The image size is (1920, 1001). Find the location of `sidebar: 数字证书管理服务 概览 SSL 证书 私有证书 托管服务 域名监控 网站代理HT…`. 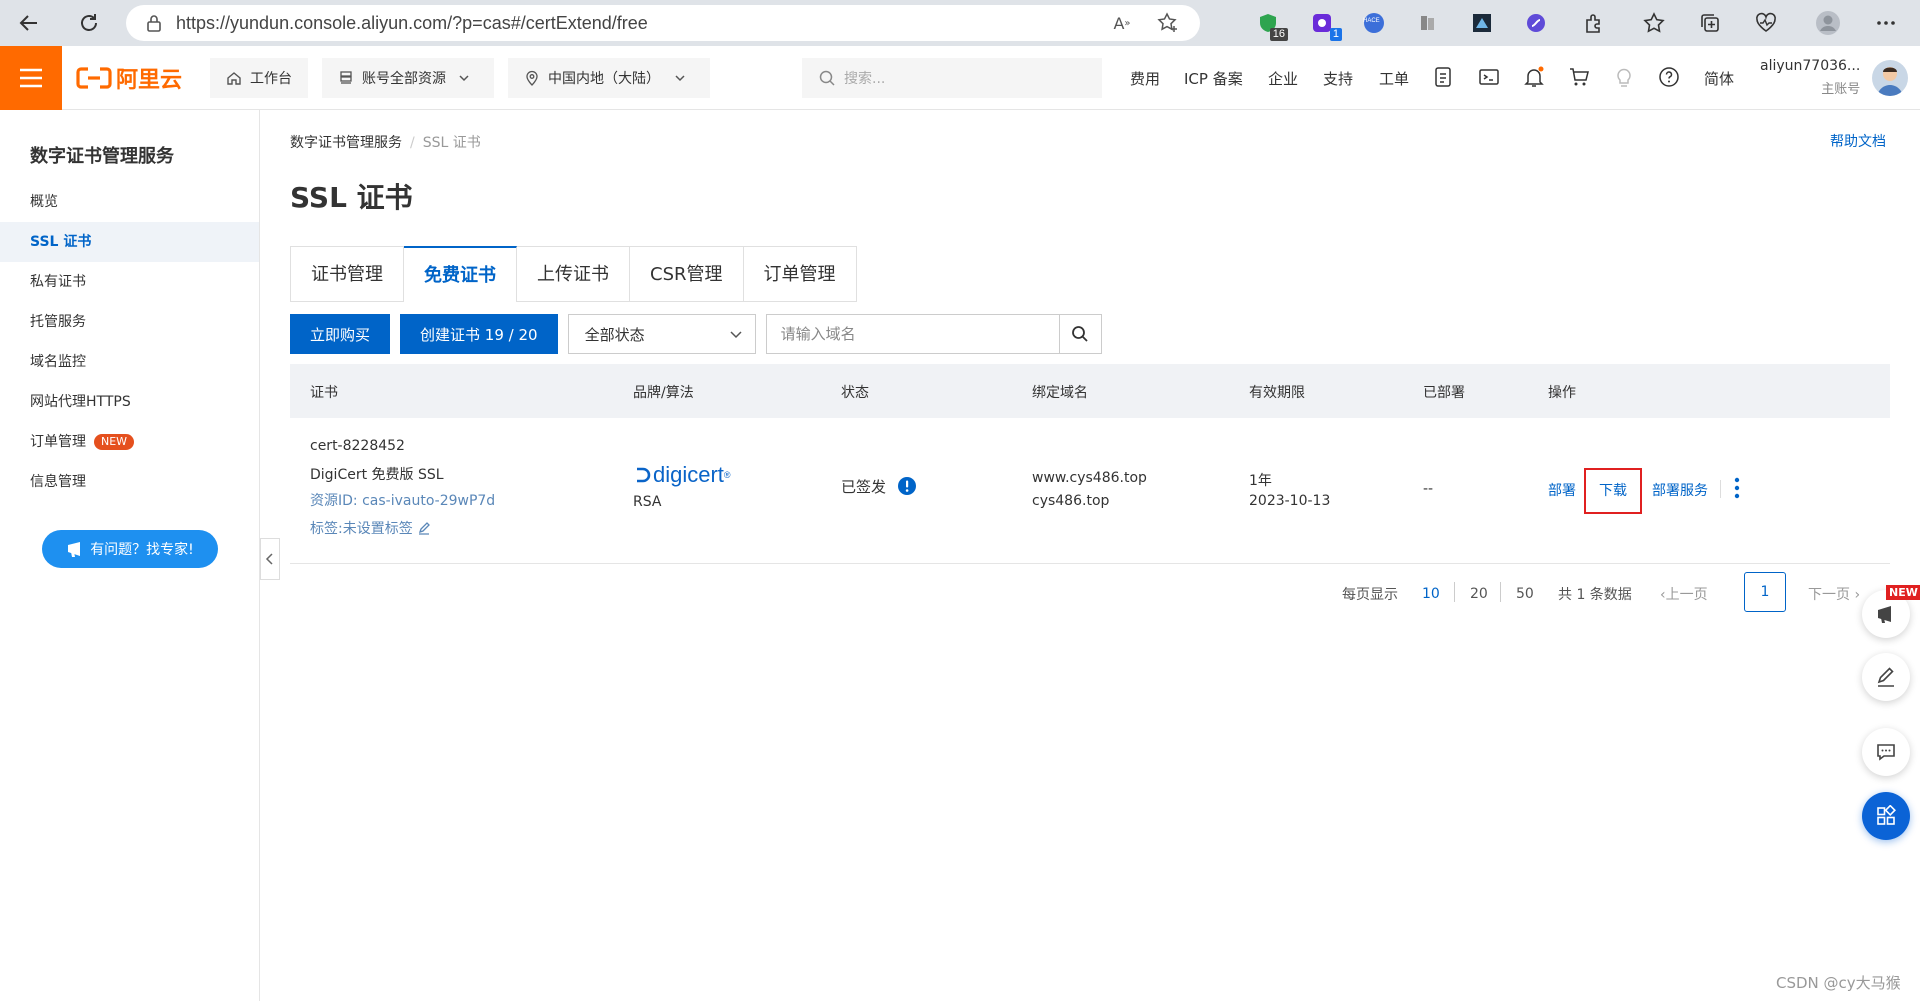

sidebar: 数字证书管理服务 概览 SSL 证书 私有证书 托管服务 域名监控 网站代理HT… is located at coordinates (130, 555).